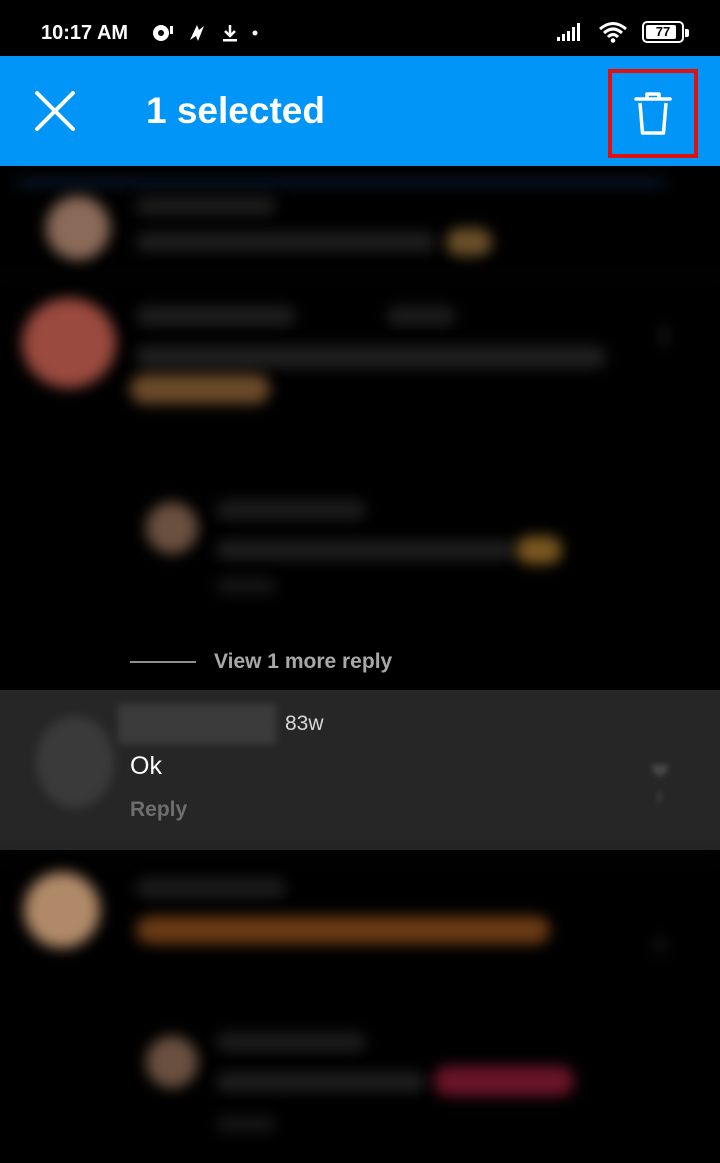 This screenshot has width=720, height=1163. What do you see at coordinates (197, 33) in the screenshot?
I see `app-icon` at bounding box center [197, 33].